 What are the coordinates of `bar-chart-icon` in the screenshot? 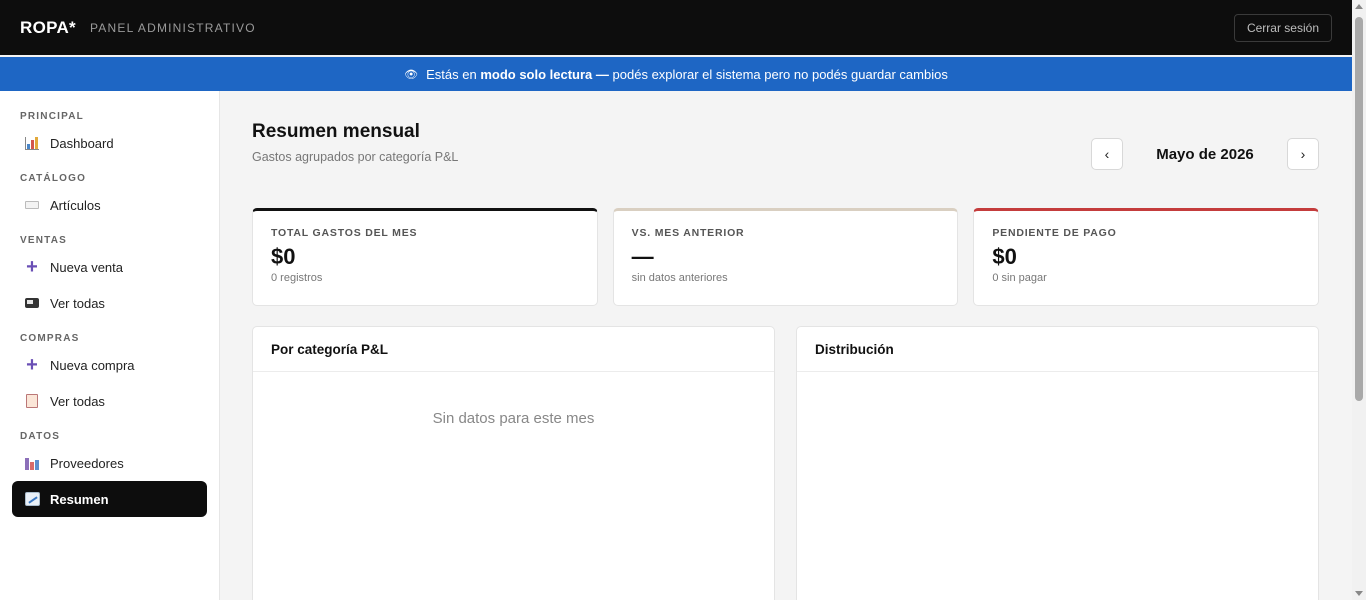 It's located at (32, 143).